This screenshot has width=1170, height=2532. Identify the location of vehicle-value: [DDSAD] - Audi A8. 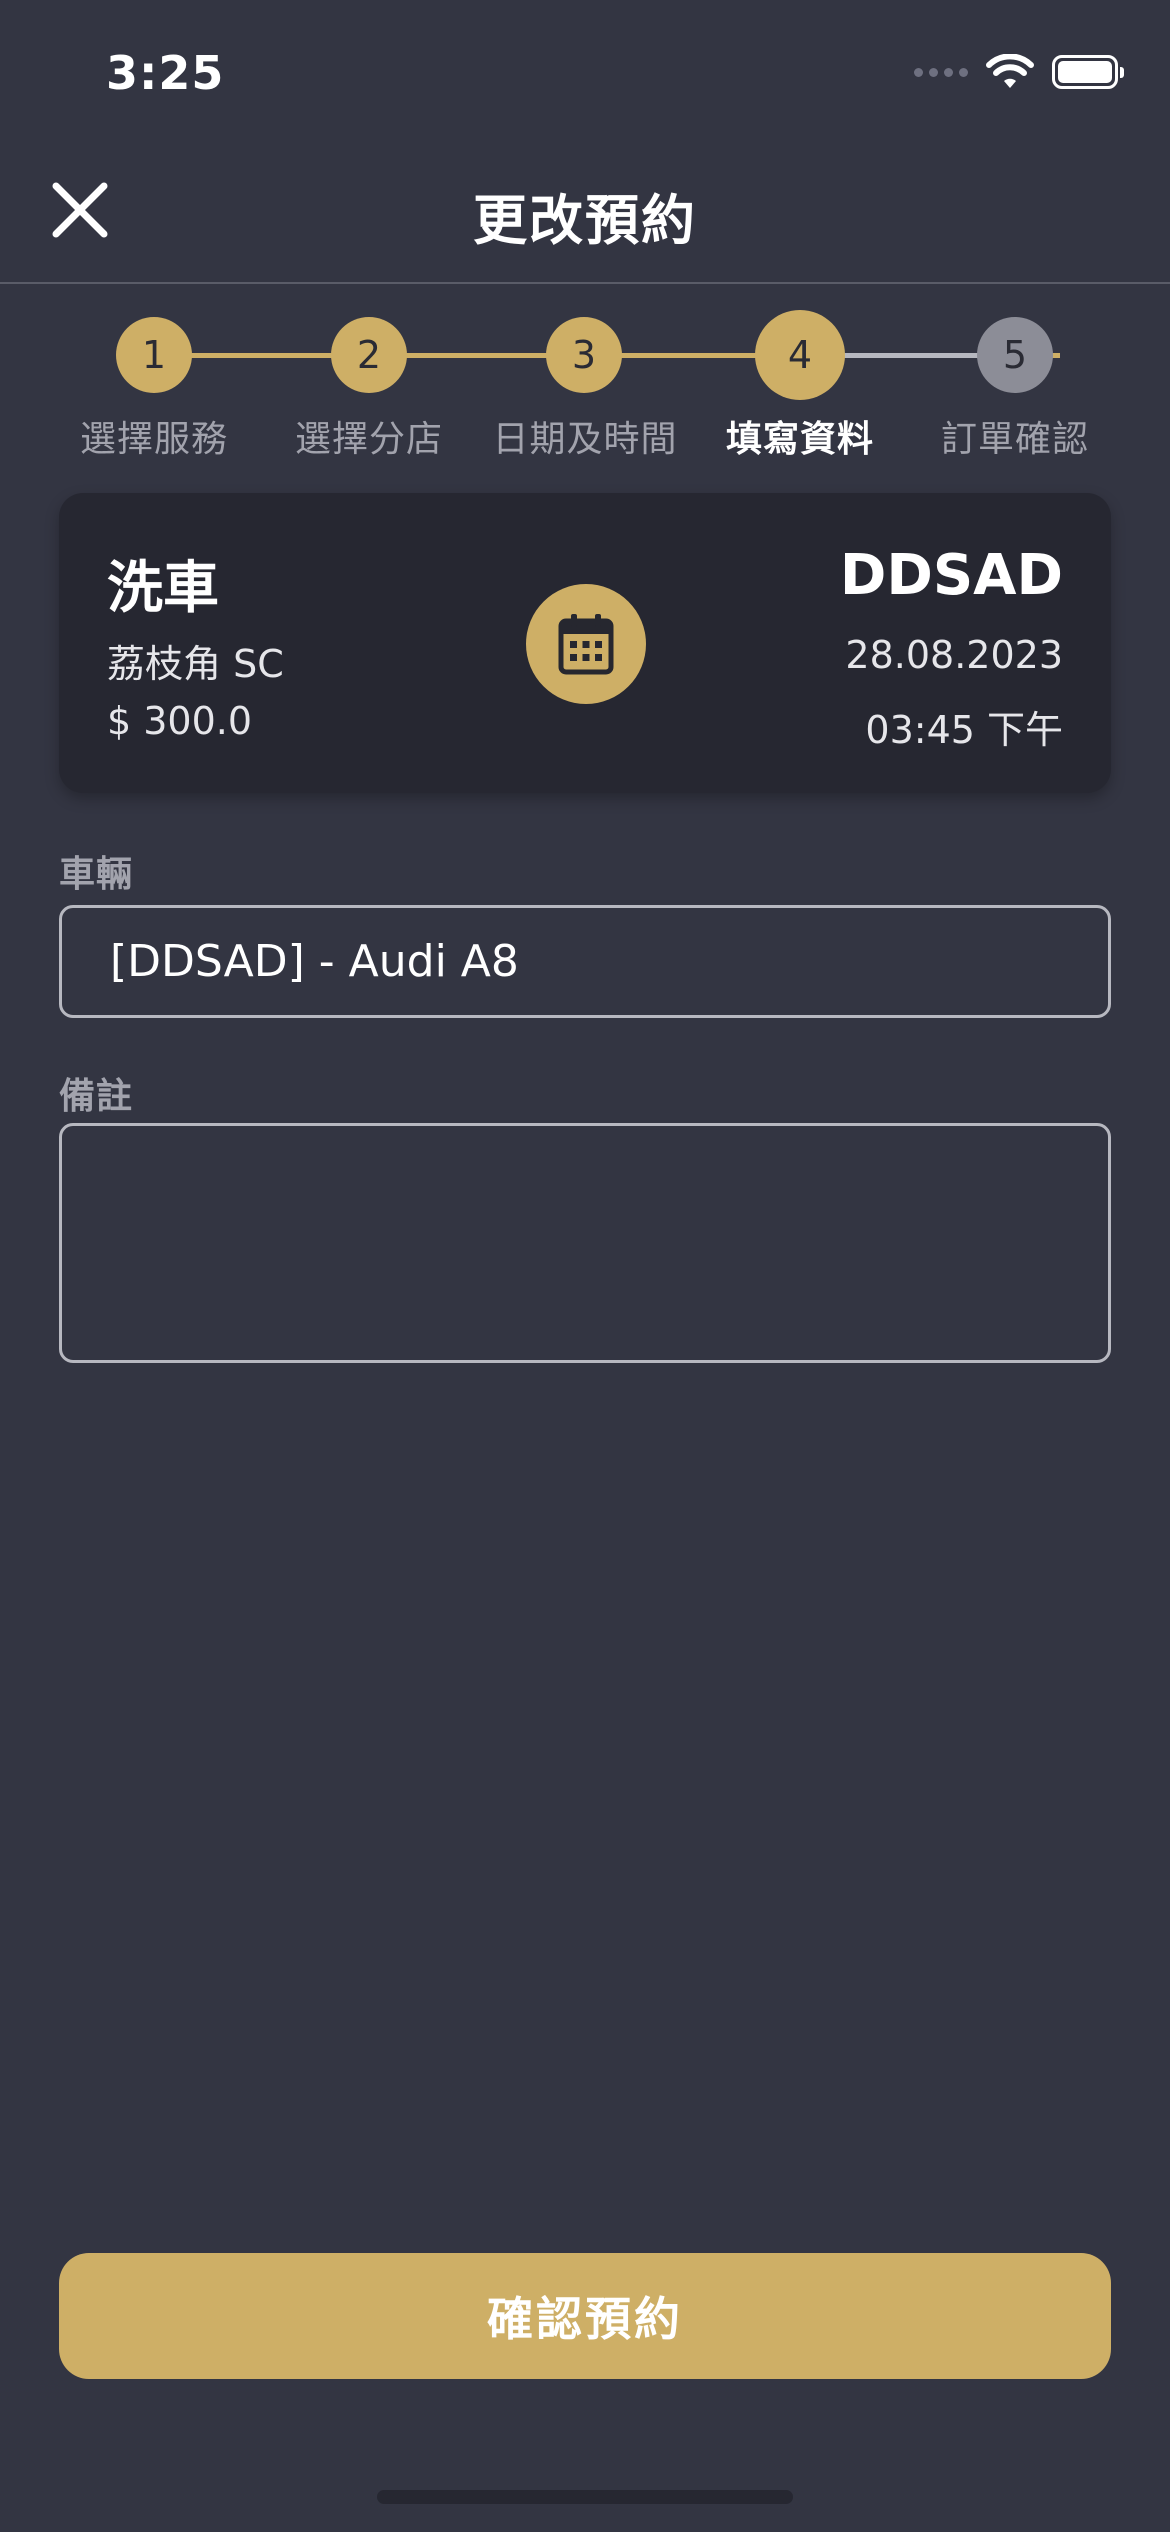
(314, 961).